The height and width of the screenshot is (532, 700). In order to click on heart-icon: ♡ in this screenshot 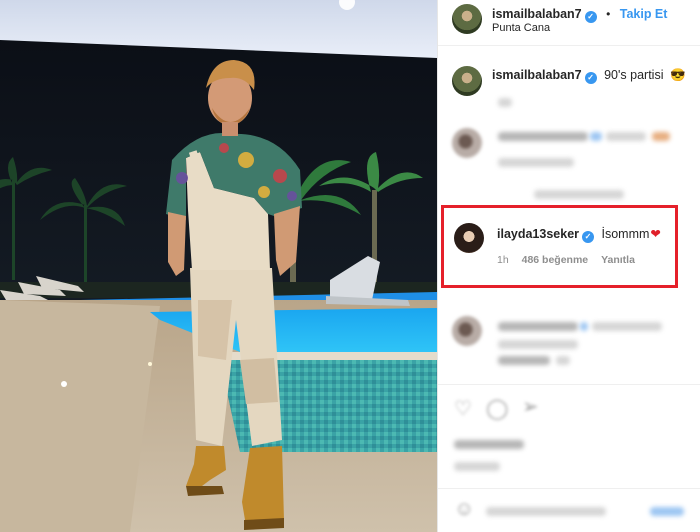, I will do `click(463, 408)`.